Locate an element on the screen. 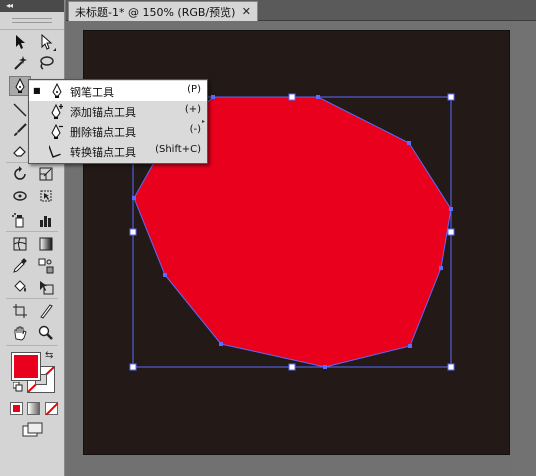 The width and height of the screenshot is (536, 476). color-mode-button is located at coordinates (16, 408).